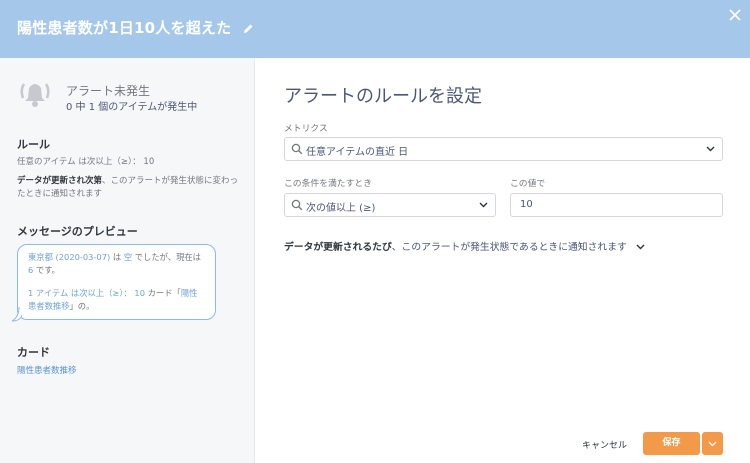 This screenshot has width=750, height=463. I want to click on alert-title: 陽性患者数が1日10人を超えた, so click(135, 27).